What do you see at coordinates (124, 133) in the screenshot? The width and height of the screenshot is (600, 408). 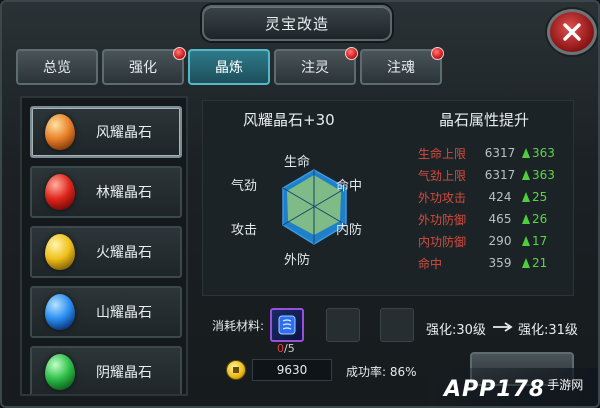 I see `crystal-name: 风耀晶石` at bounding box center [124, 133].